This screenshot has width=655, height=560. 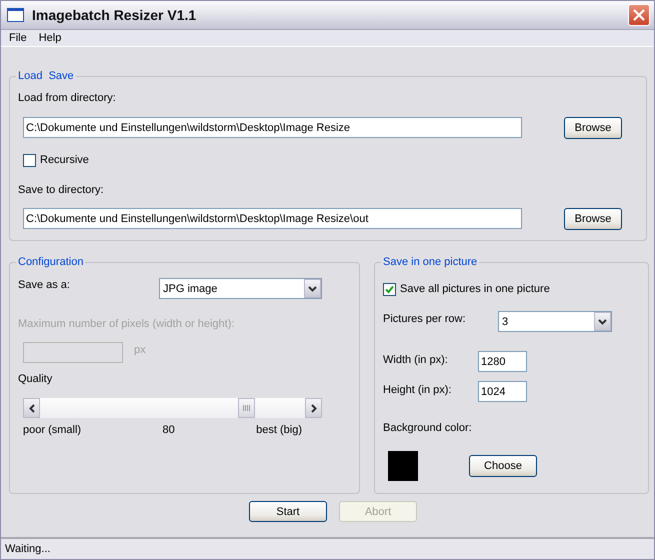 I want to click on chevron-left-icon, so click(x=31, y=408).